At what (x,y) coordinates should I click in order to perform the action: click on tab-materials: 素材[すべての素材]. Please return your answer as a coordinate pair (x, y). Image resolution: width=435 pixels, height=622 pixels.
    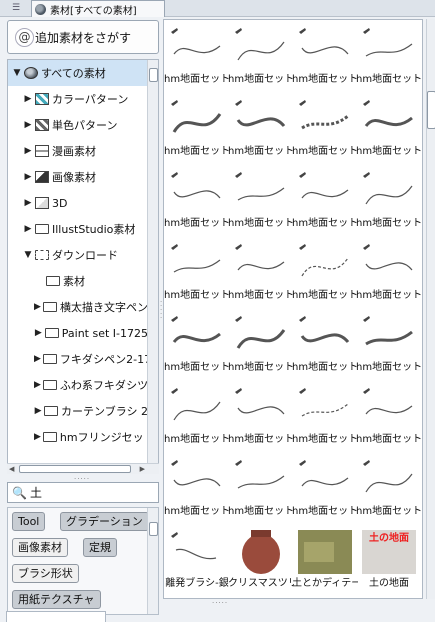
    Looking at the image, I should click on (98, 8).